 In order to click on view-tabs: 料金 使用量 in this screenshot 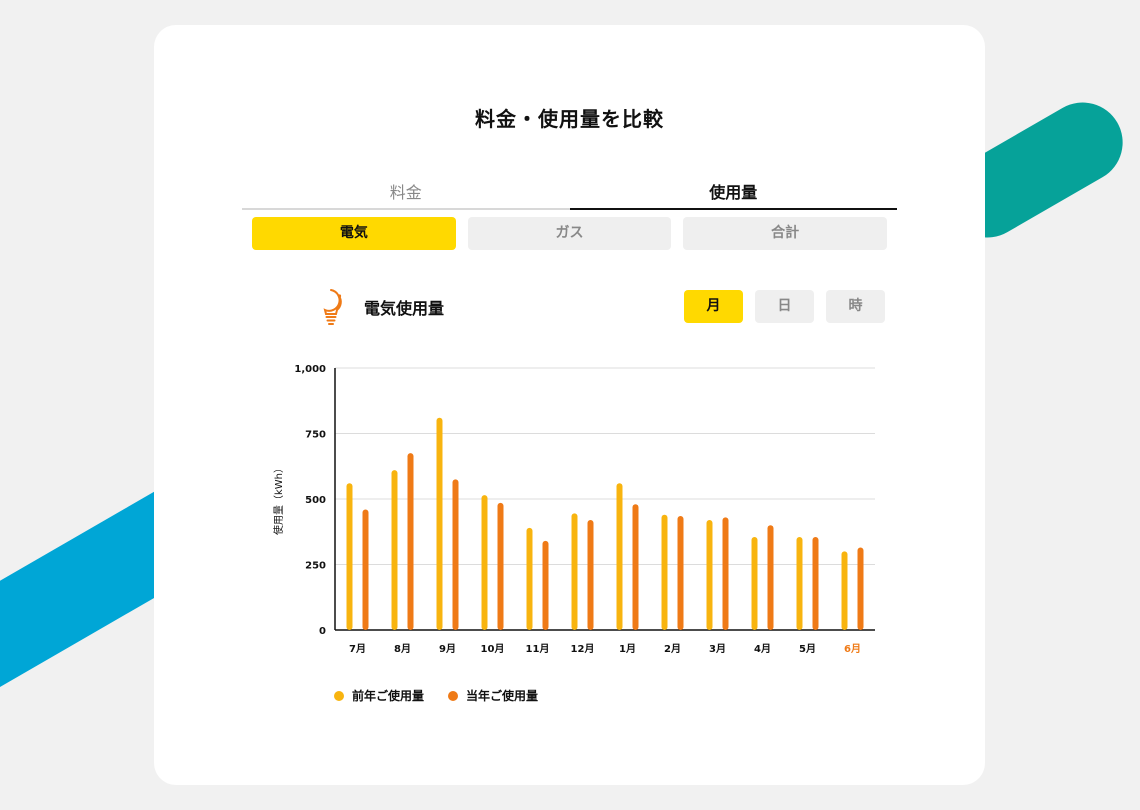, I will do `click(569, 195)`.